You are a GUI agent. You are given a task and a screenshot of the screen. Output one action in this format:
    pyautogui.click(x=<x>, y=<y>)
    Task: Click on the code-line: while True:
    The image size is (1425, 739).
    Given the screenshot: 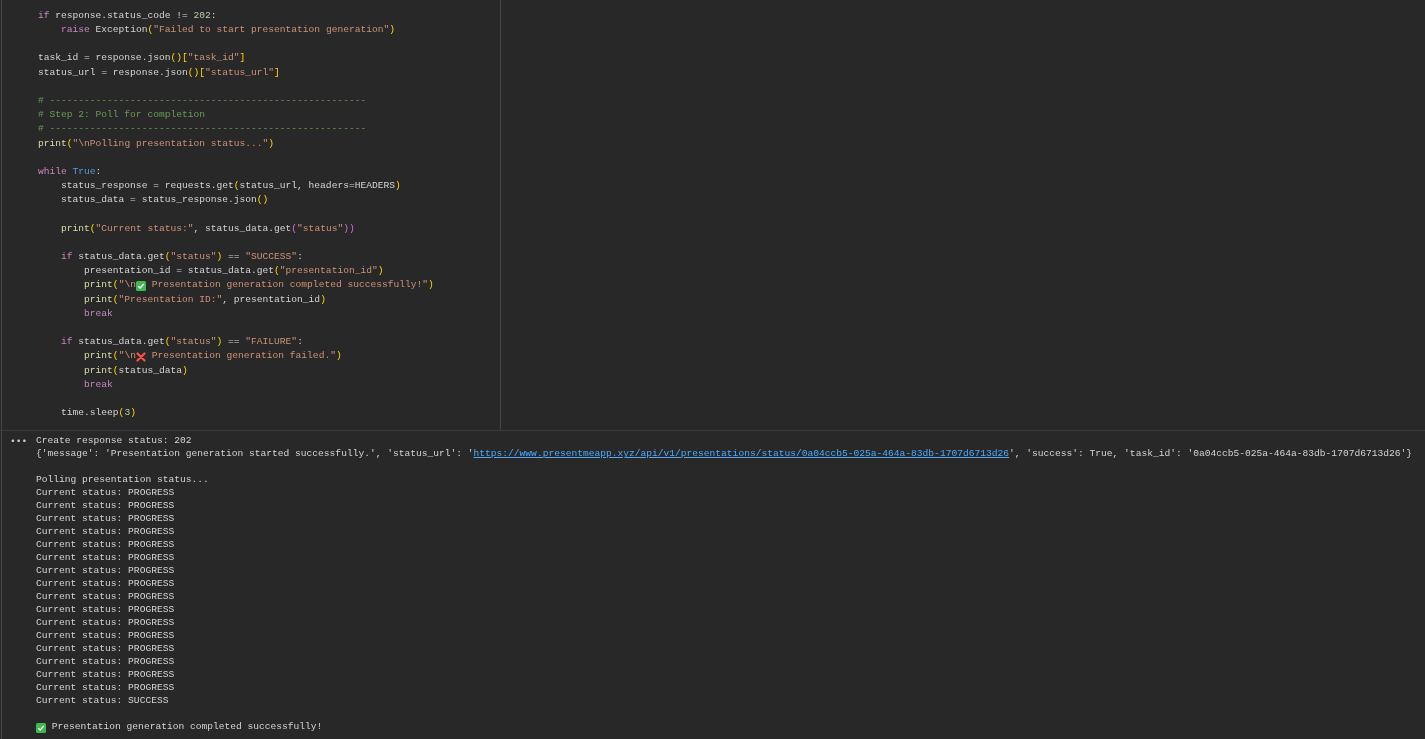 What is the action you would take?
    pyautogui.click(x=70, y=171)
    